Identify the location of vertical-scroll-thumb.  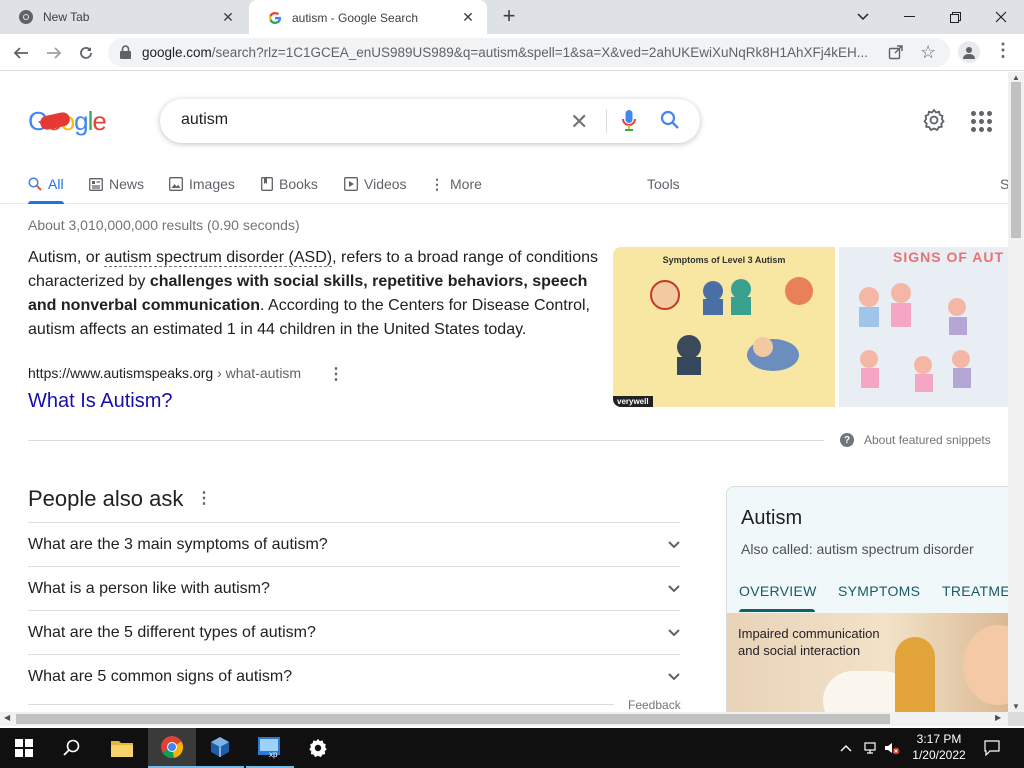
(1016, 160).